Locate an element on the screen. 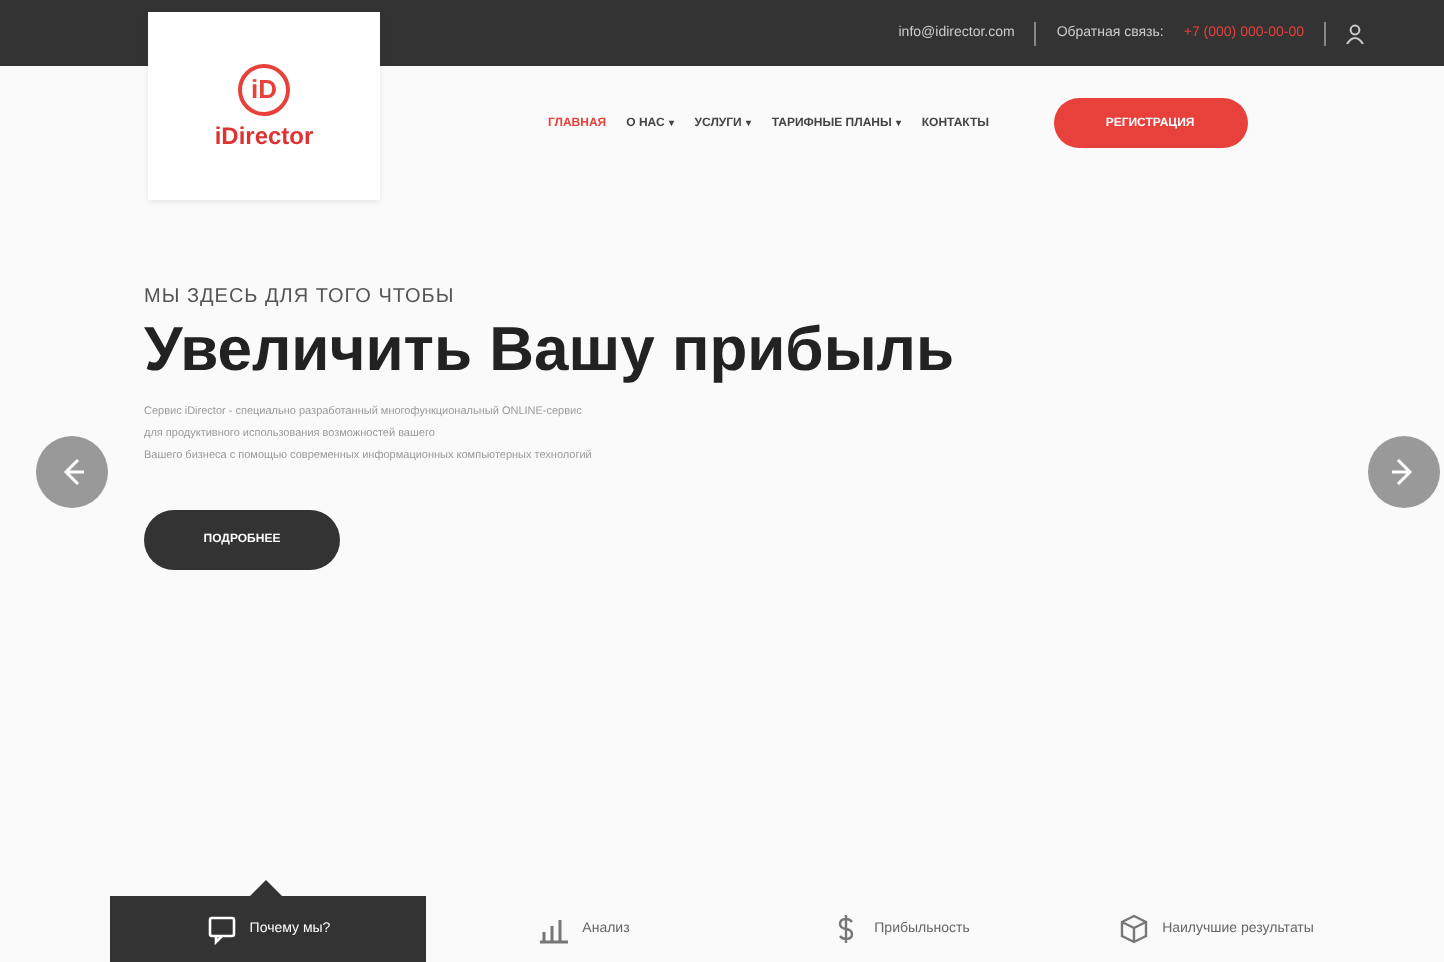  hero-title: Увеличить Вашу прибыль is located at coordinates (550, 350).